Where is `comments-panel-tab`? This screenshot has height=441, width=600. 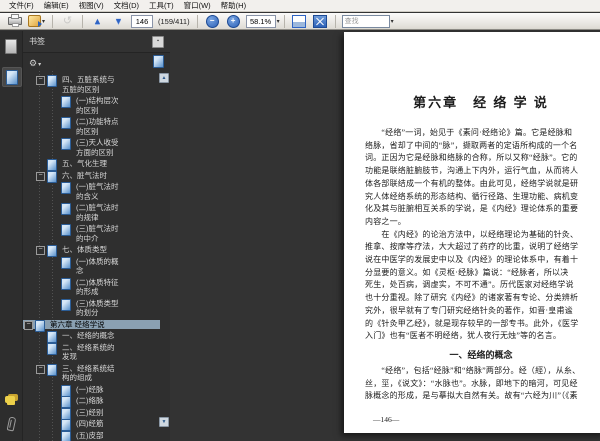
comments-panel-tab is located at coordinates (11, 398).